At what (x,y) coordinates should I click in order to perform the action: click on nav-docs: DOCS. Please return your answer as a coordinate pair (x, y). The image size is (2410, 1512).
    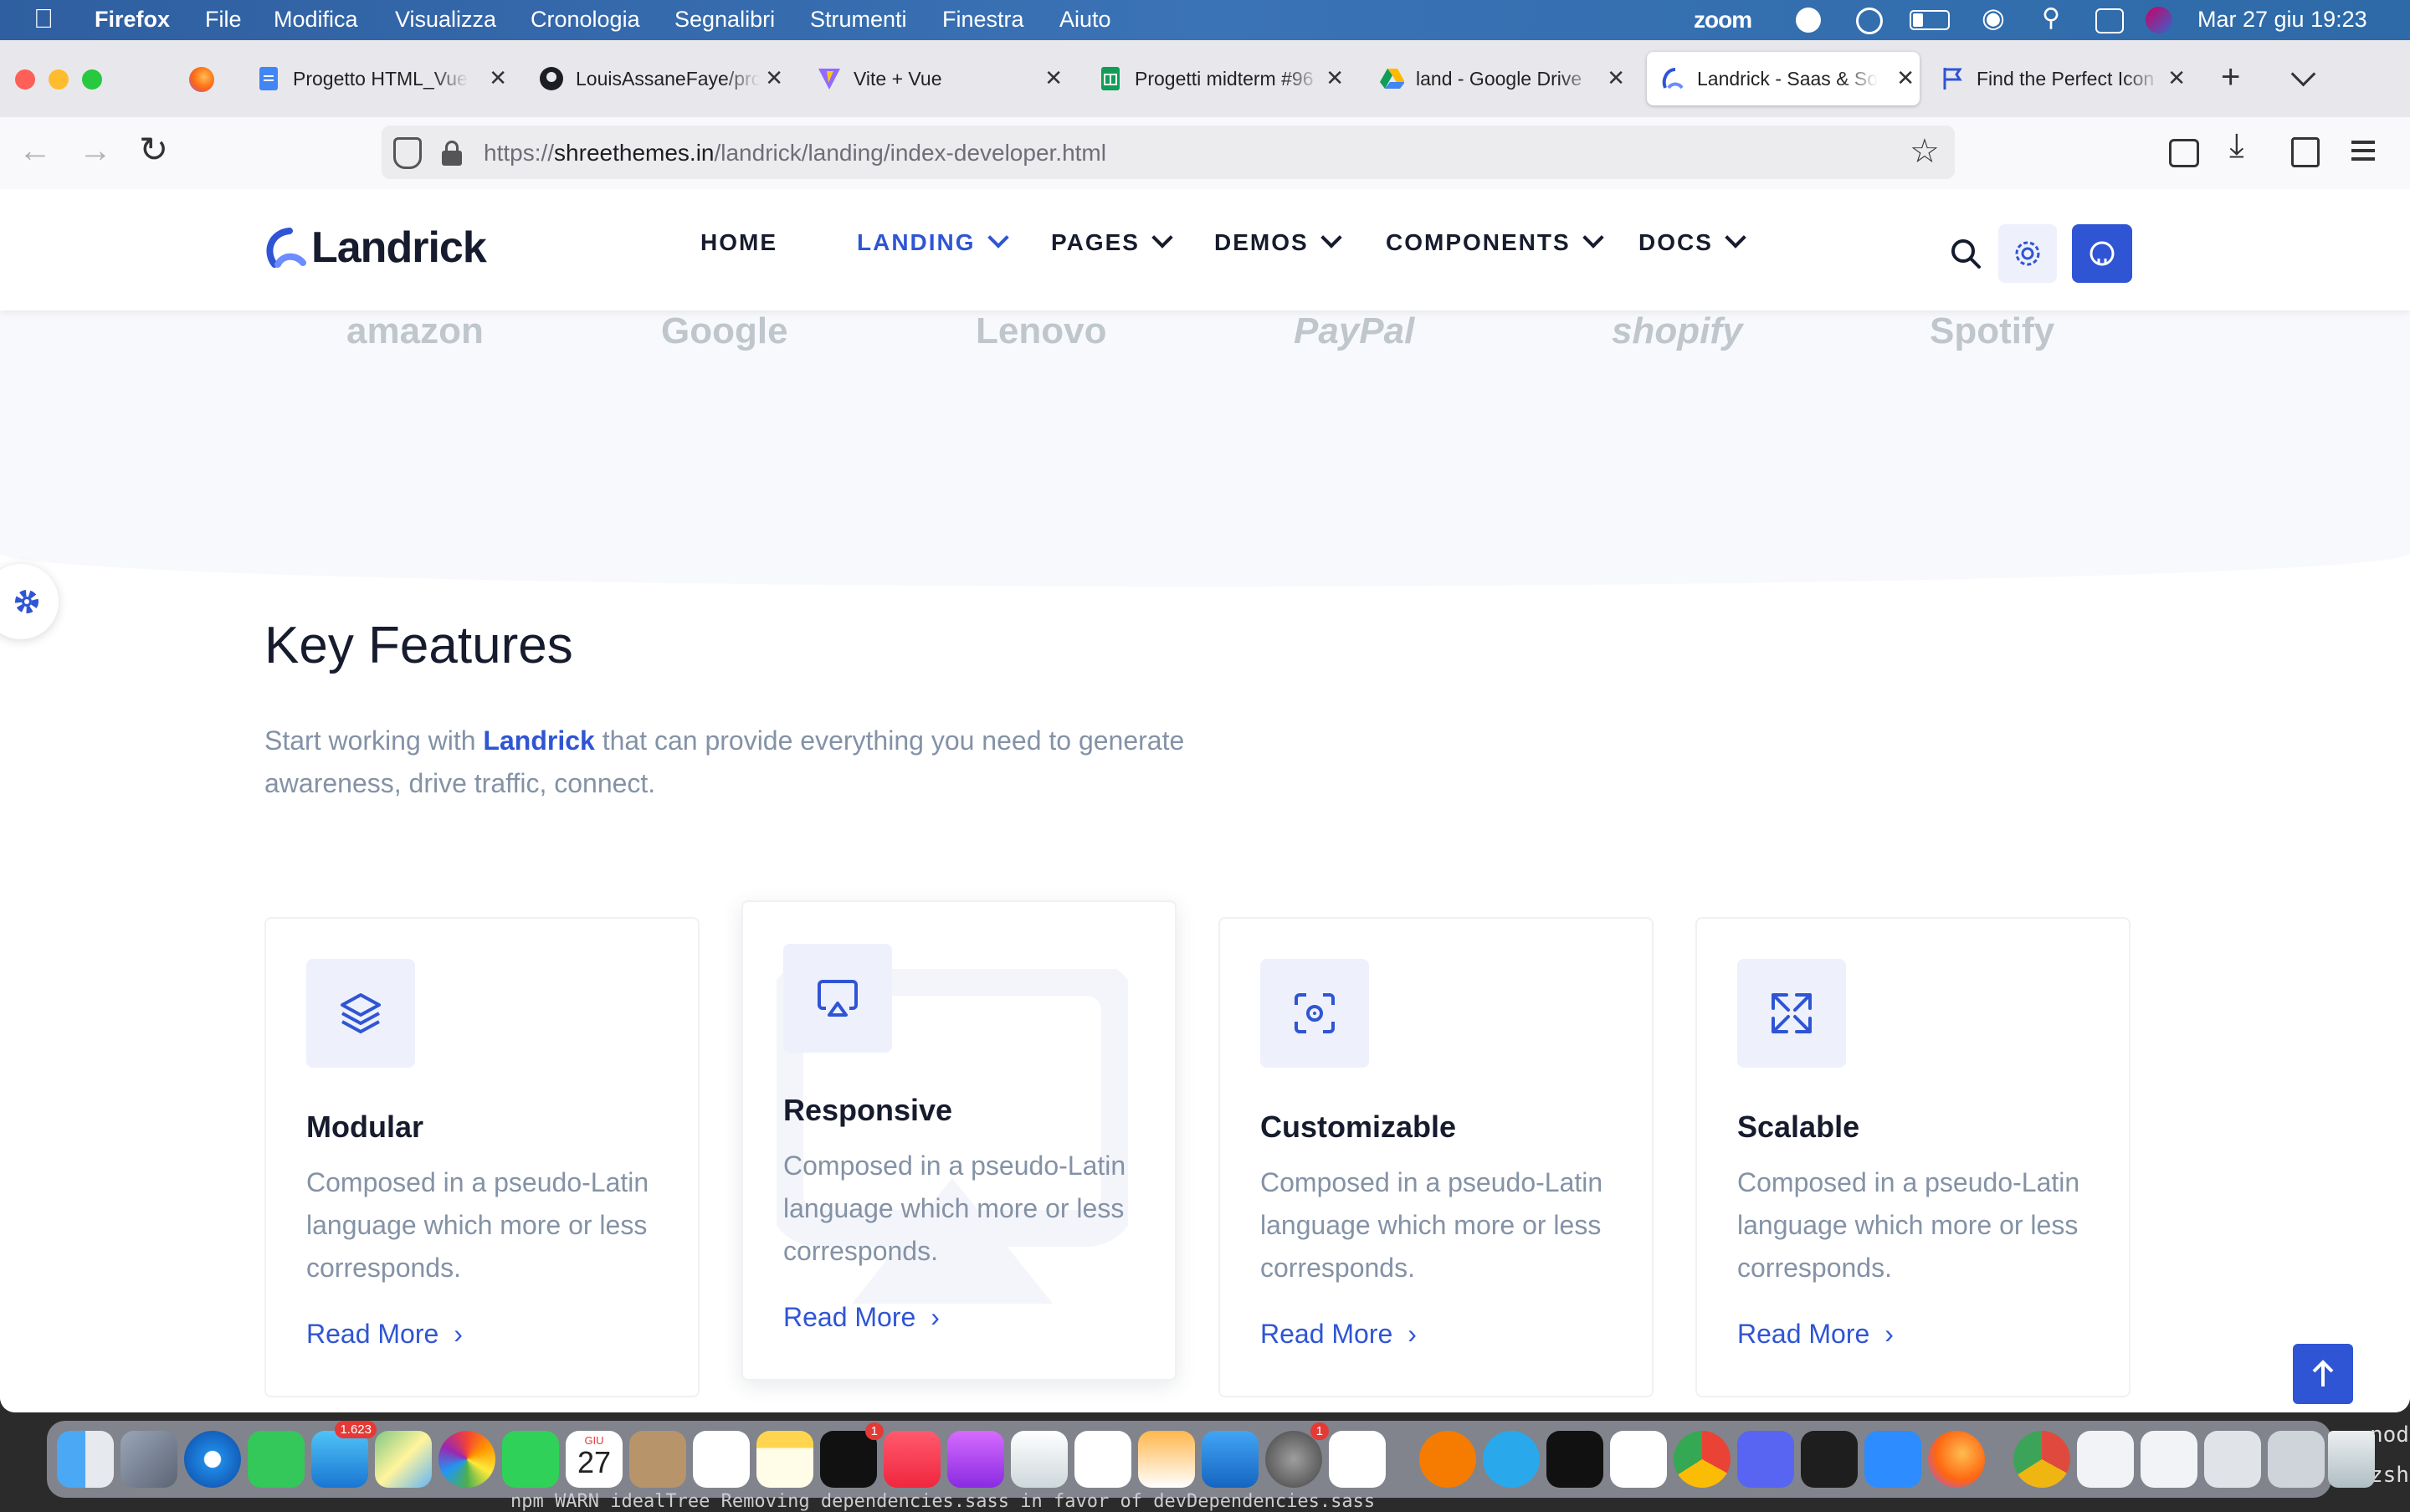
    Looking at the image, I should click on (1692, 241).